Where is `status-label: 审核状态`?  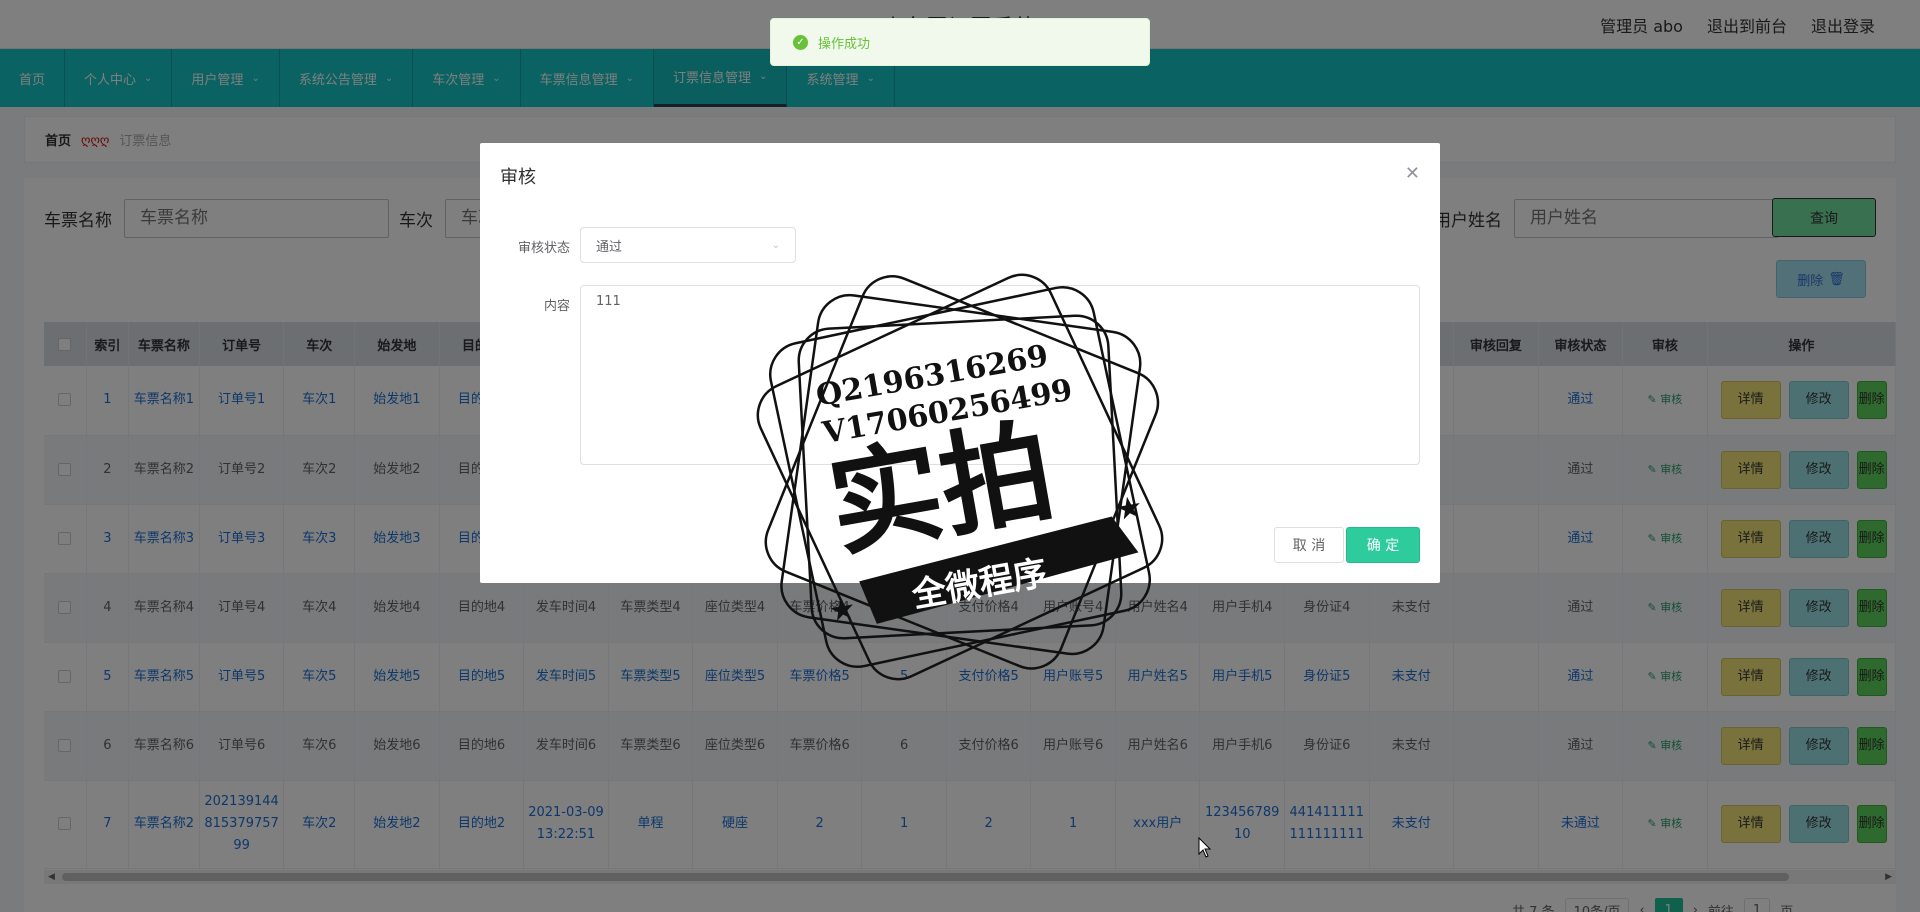
status-label: 审核状态 is located at coordinates (543, 248).